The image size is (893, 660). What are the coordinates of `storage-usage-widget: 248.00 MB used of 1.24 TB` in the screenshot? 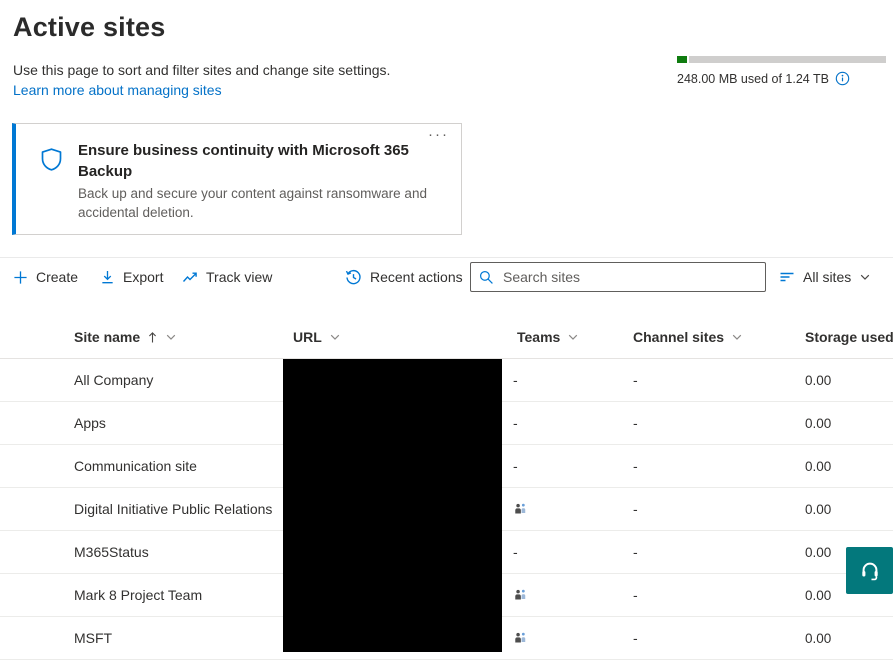 It's located at (781, 71).